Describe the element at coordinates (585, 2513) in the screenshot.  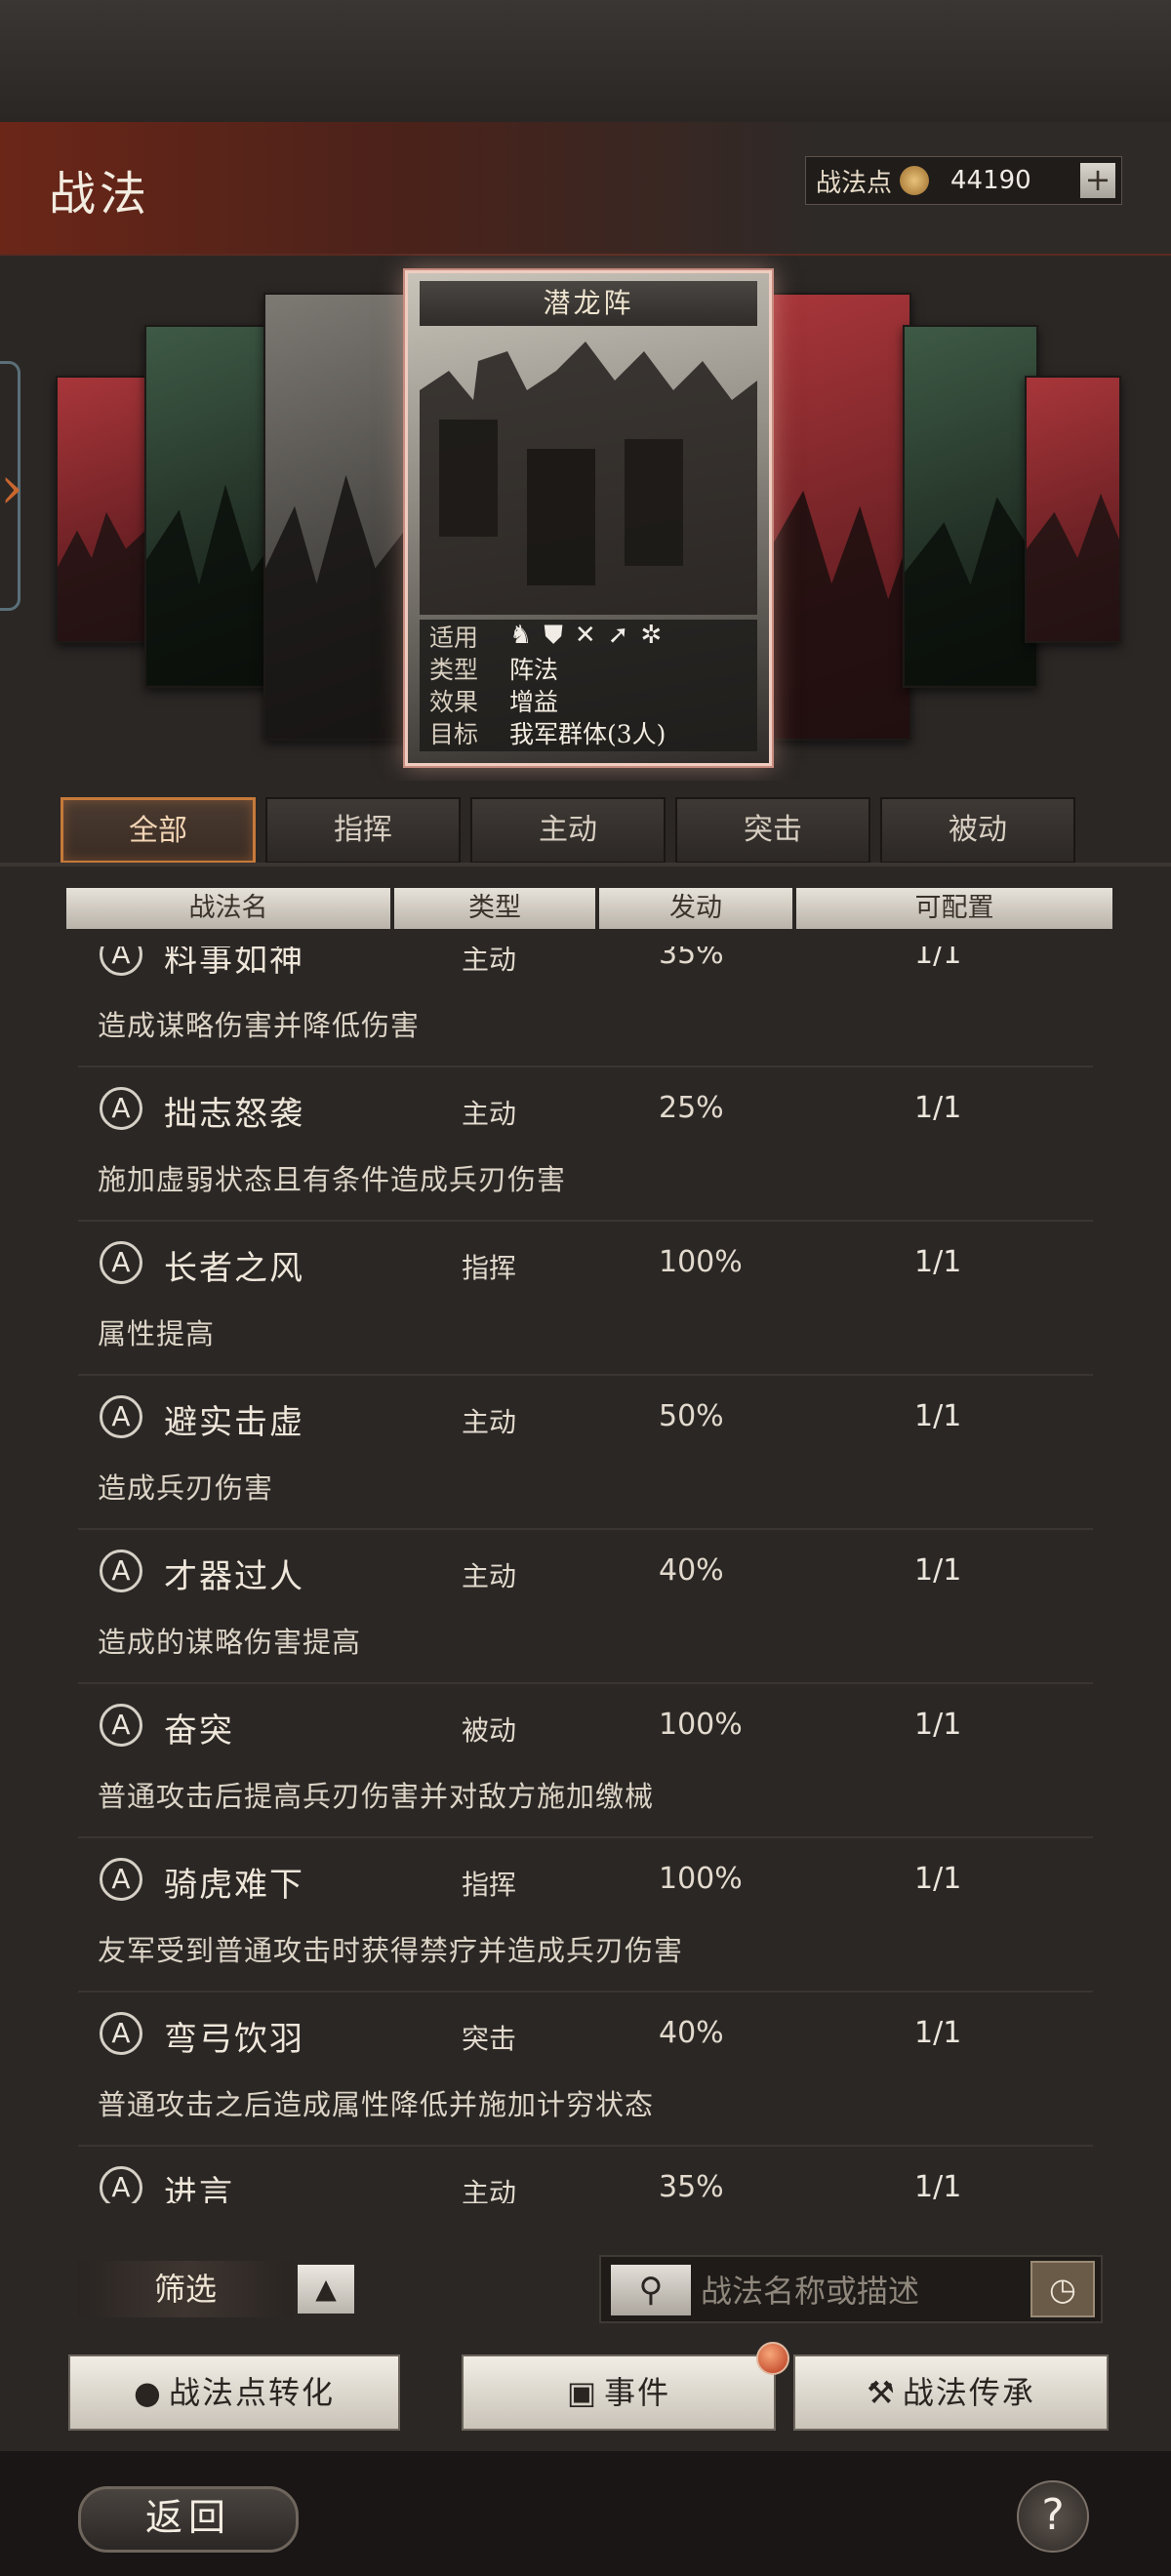
I see `footer: 返回 ?` at that location.